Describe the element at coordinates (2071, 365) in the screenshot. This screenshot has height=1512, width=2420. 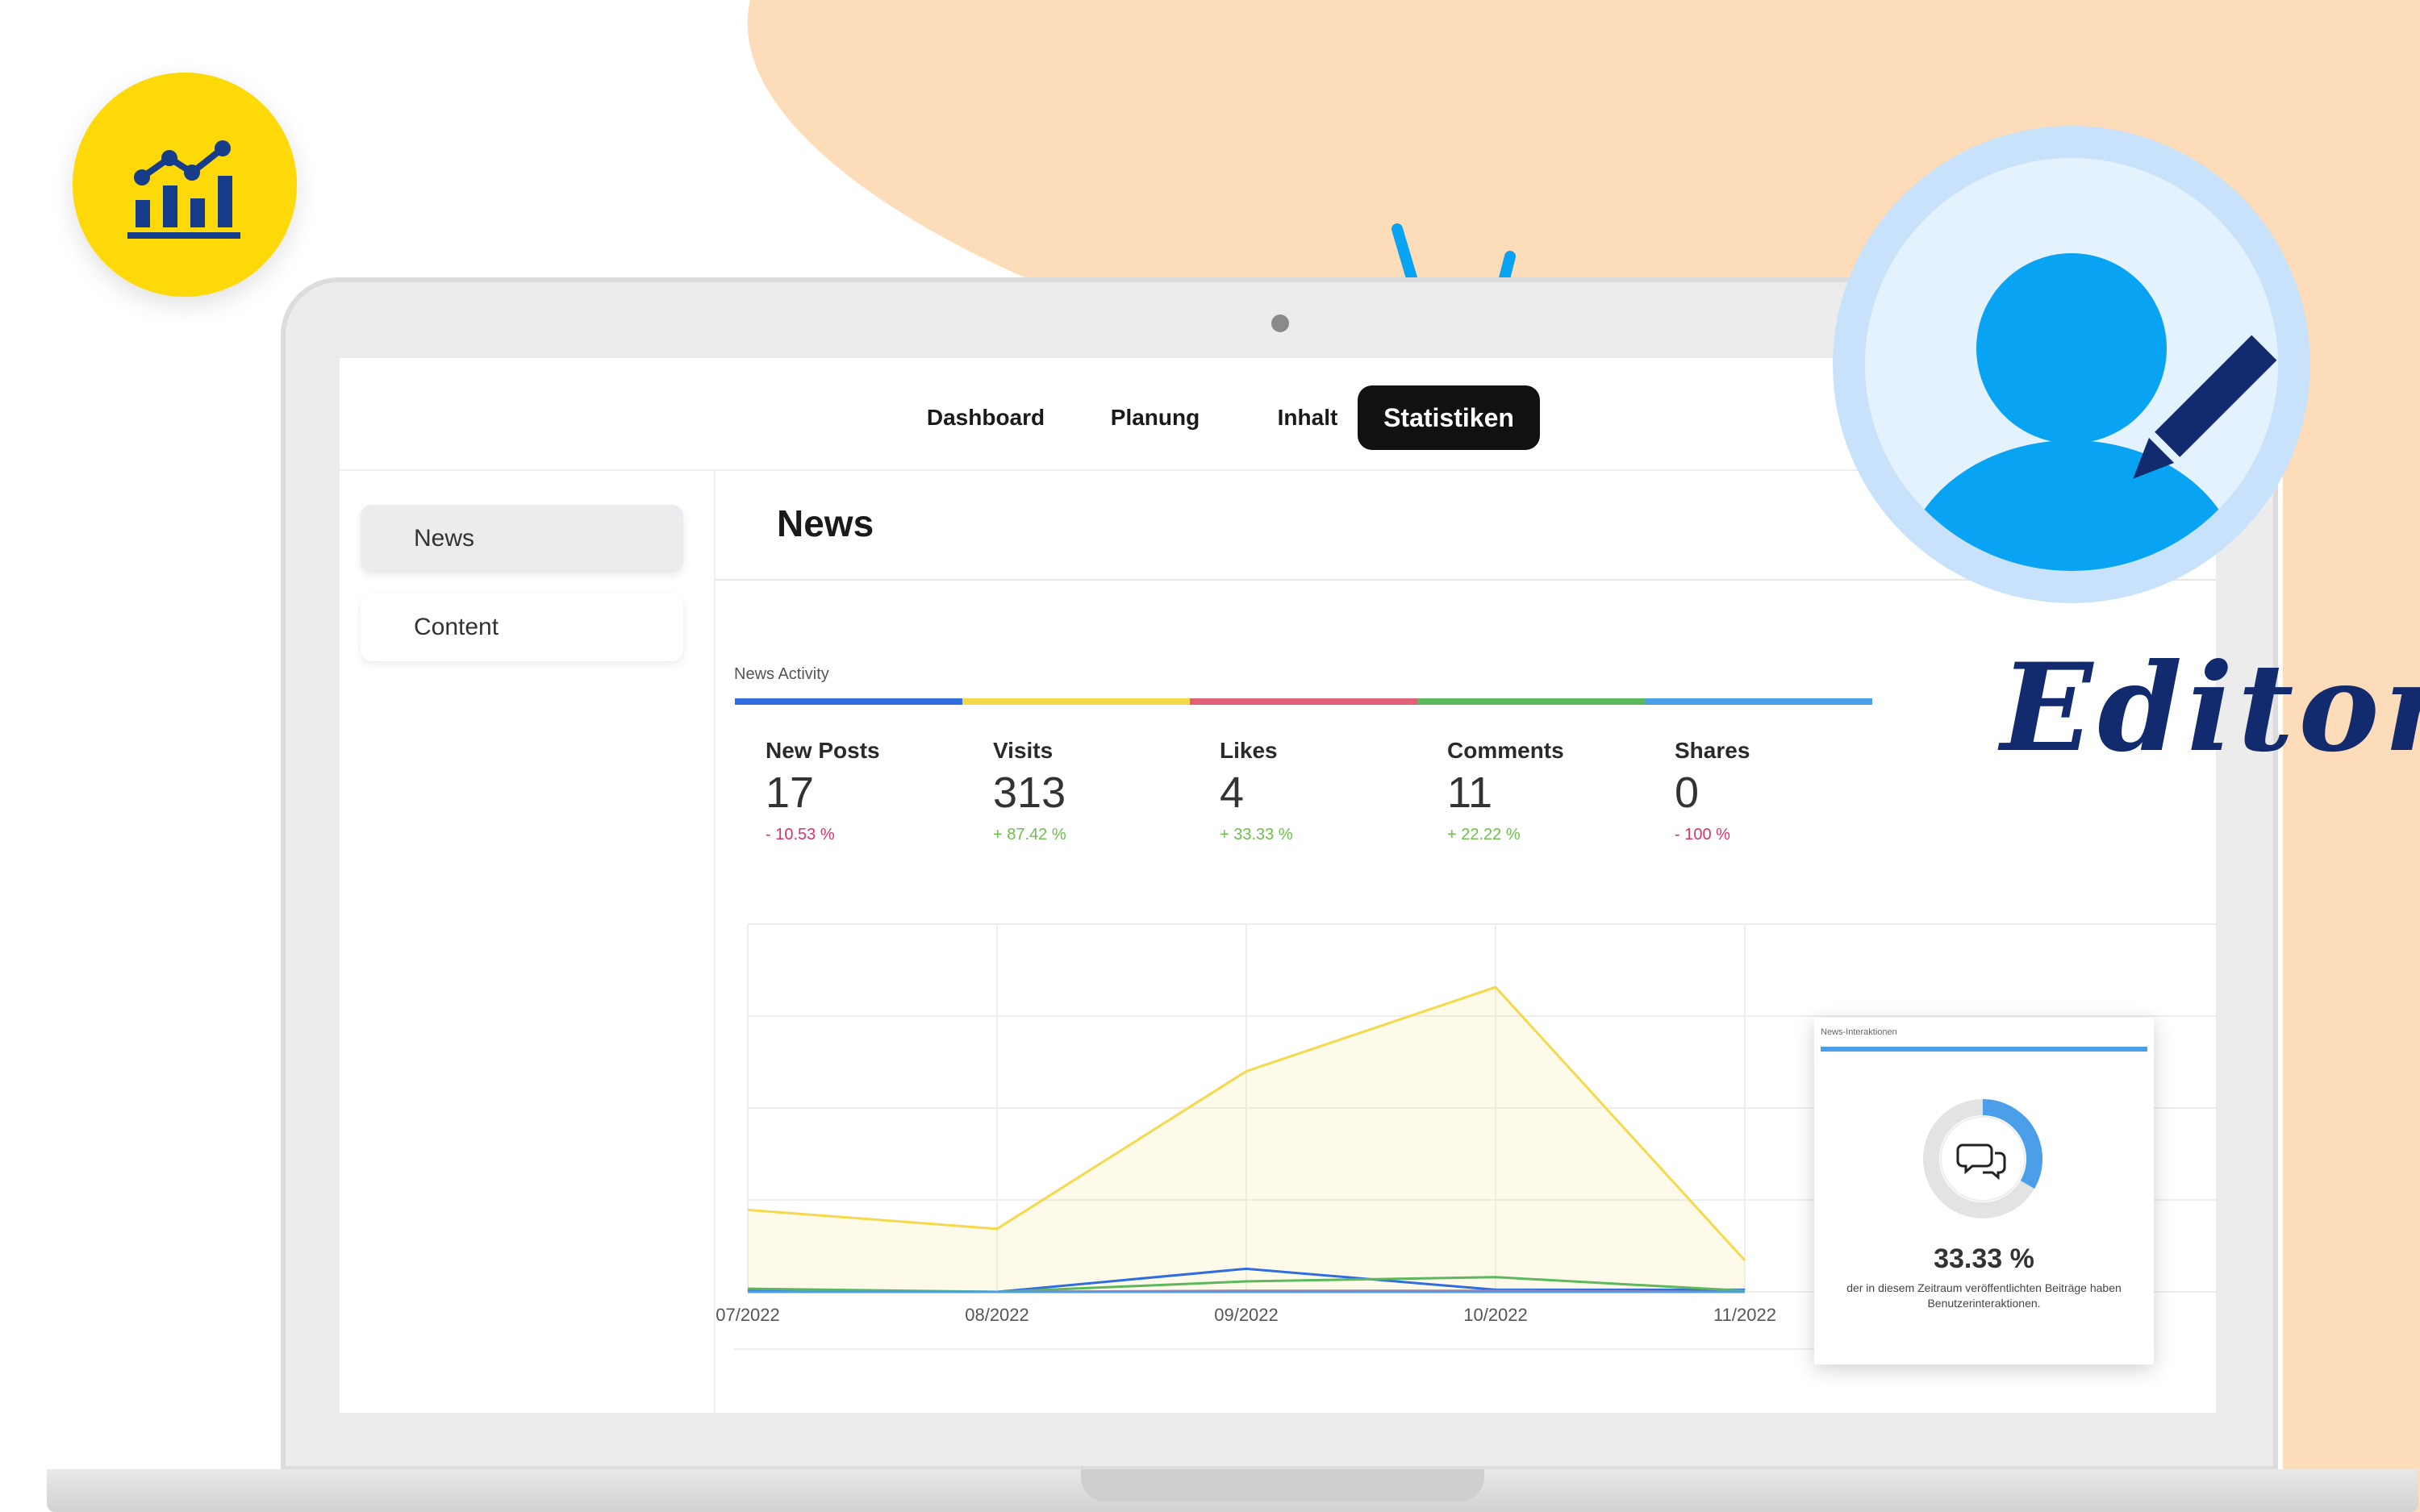
I see `editor-avatar-icon` at that location.